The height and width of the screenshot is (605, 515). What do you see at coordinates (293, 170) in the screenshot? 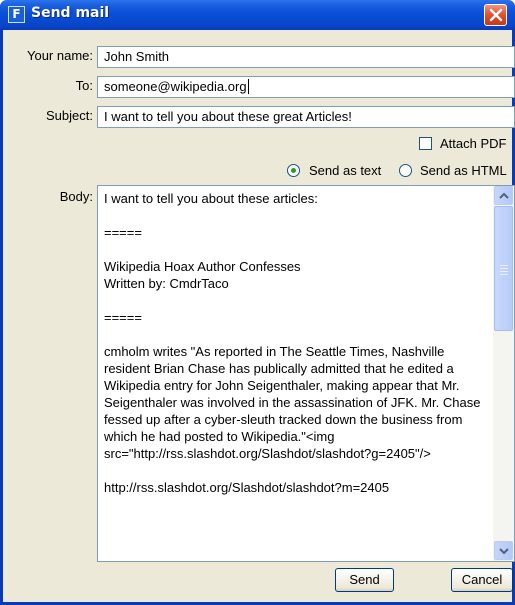
I see `send-as-text-radio` at bounding box center [293, 170].